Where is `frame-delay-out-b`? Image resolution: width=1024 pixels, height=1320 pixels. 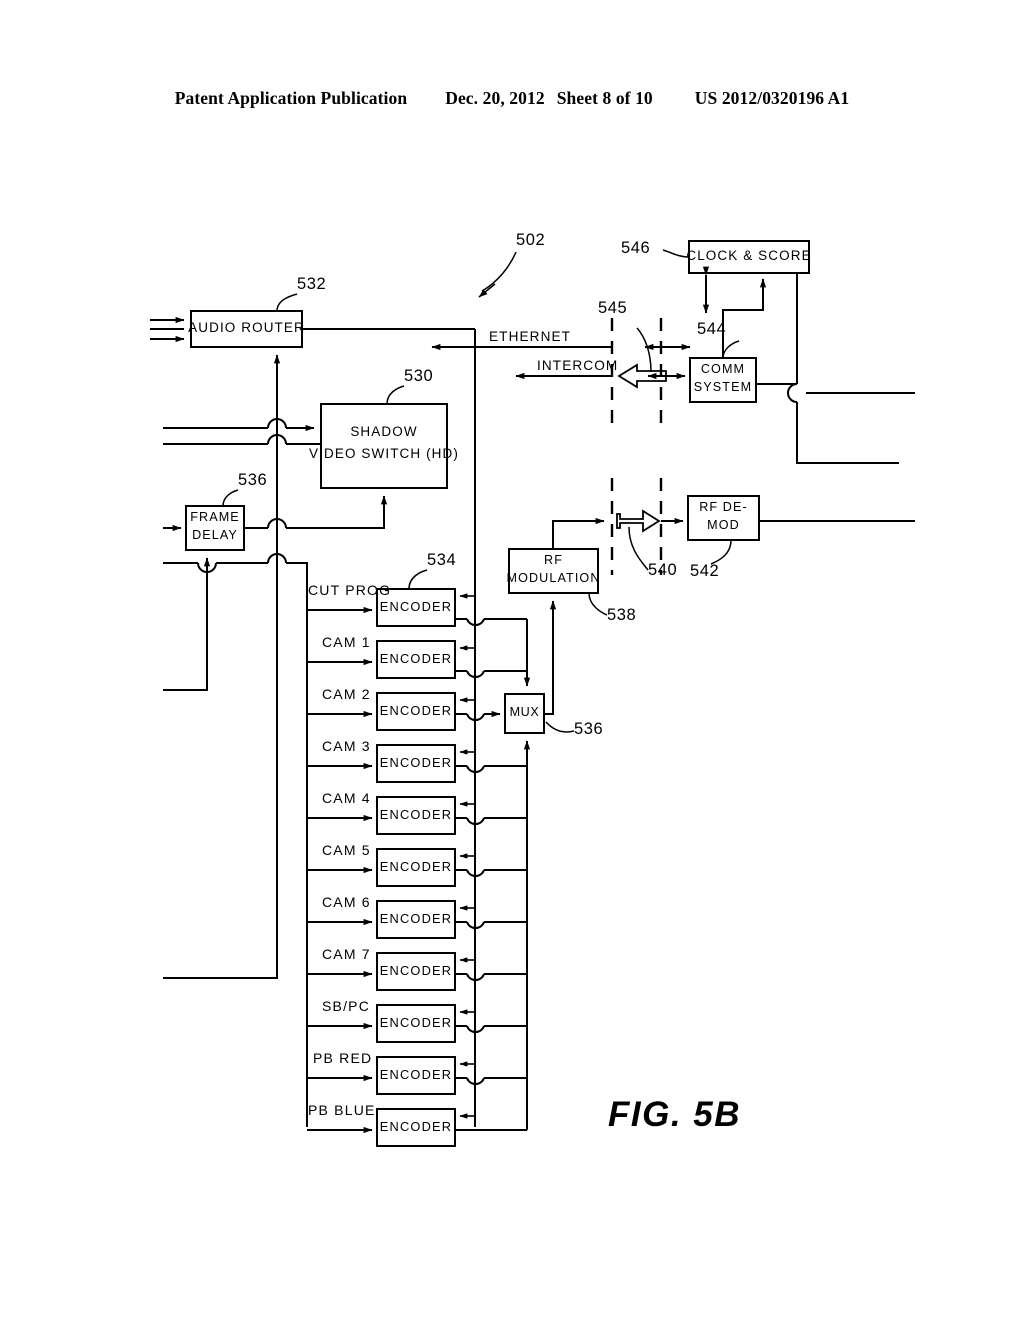
frame-delay-out-b is located at coordinates (337, 512).